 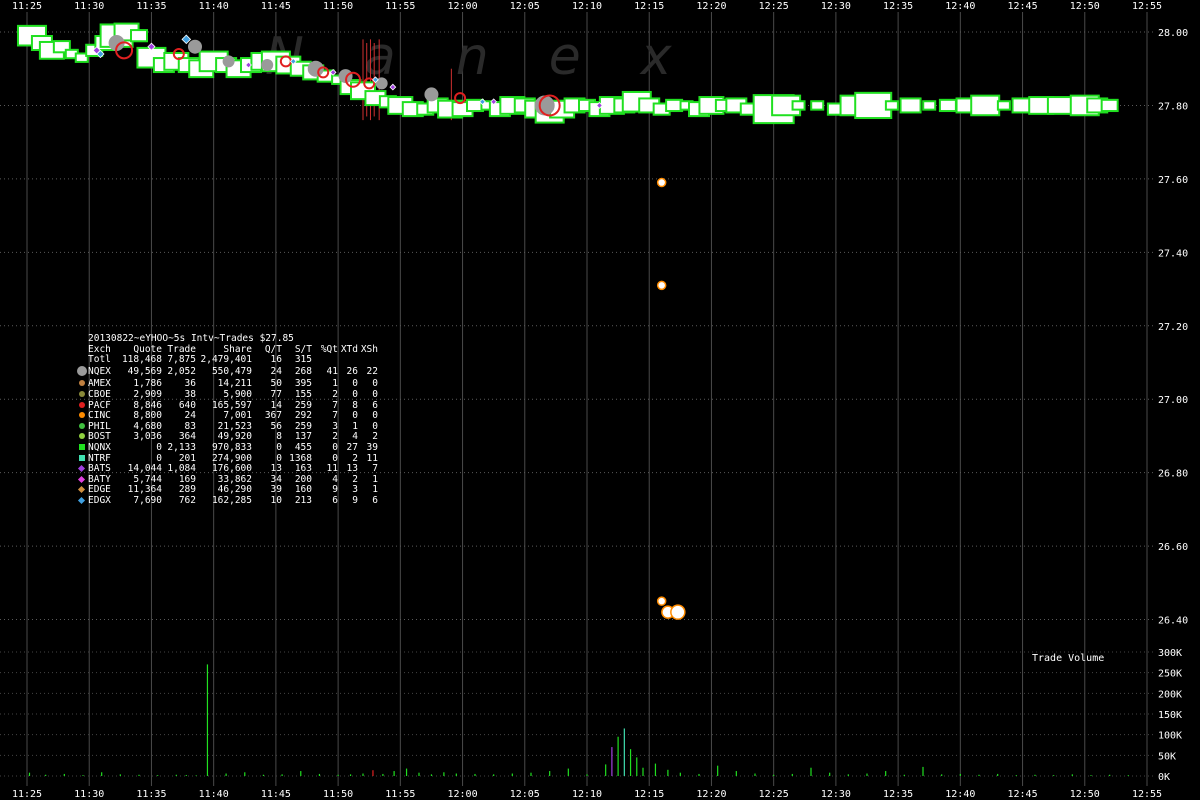 What do you see at coordinates (1173, 547) in the screenshot?
I see `y-tick-label: 26.60` at bounding box center [1173, 547].